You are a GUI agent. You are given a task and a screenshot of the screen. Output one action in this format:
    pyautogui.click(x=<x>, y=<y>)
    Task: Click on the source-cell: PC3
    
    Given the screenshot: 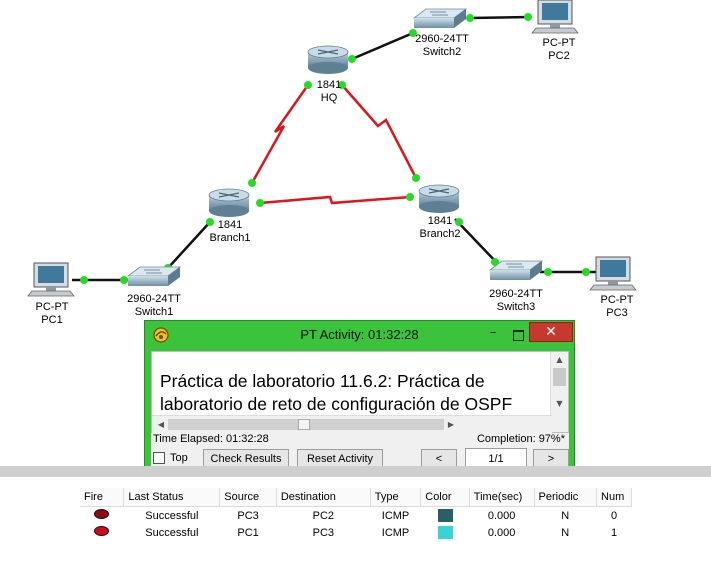 What is the action you would take?
    pyautogui.click(x=248, y=515)
    